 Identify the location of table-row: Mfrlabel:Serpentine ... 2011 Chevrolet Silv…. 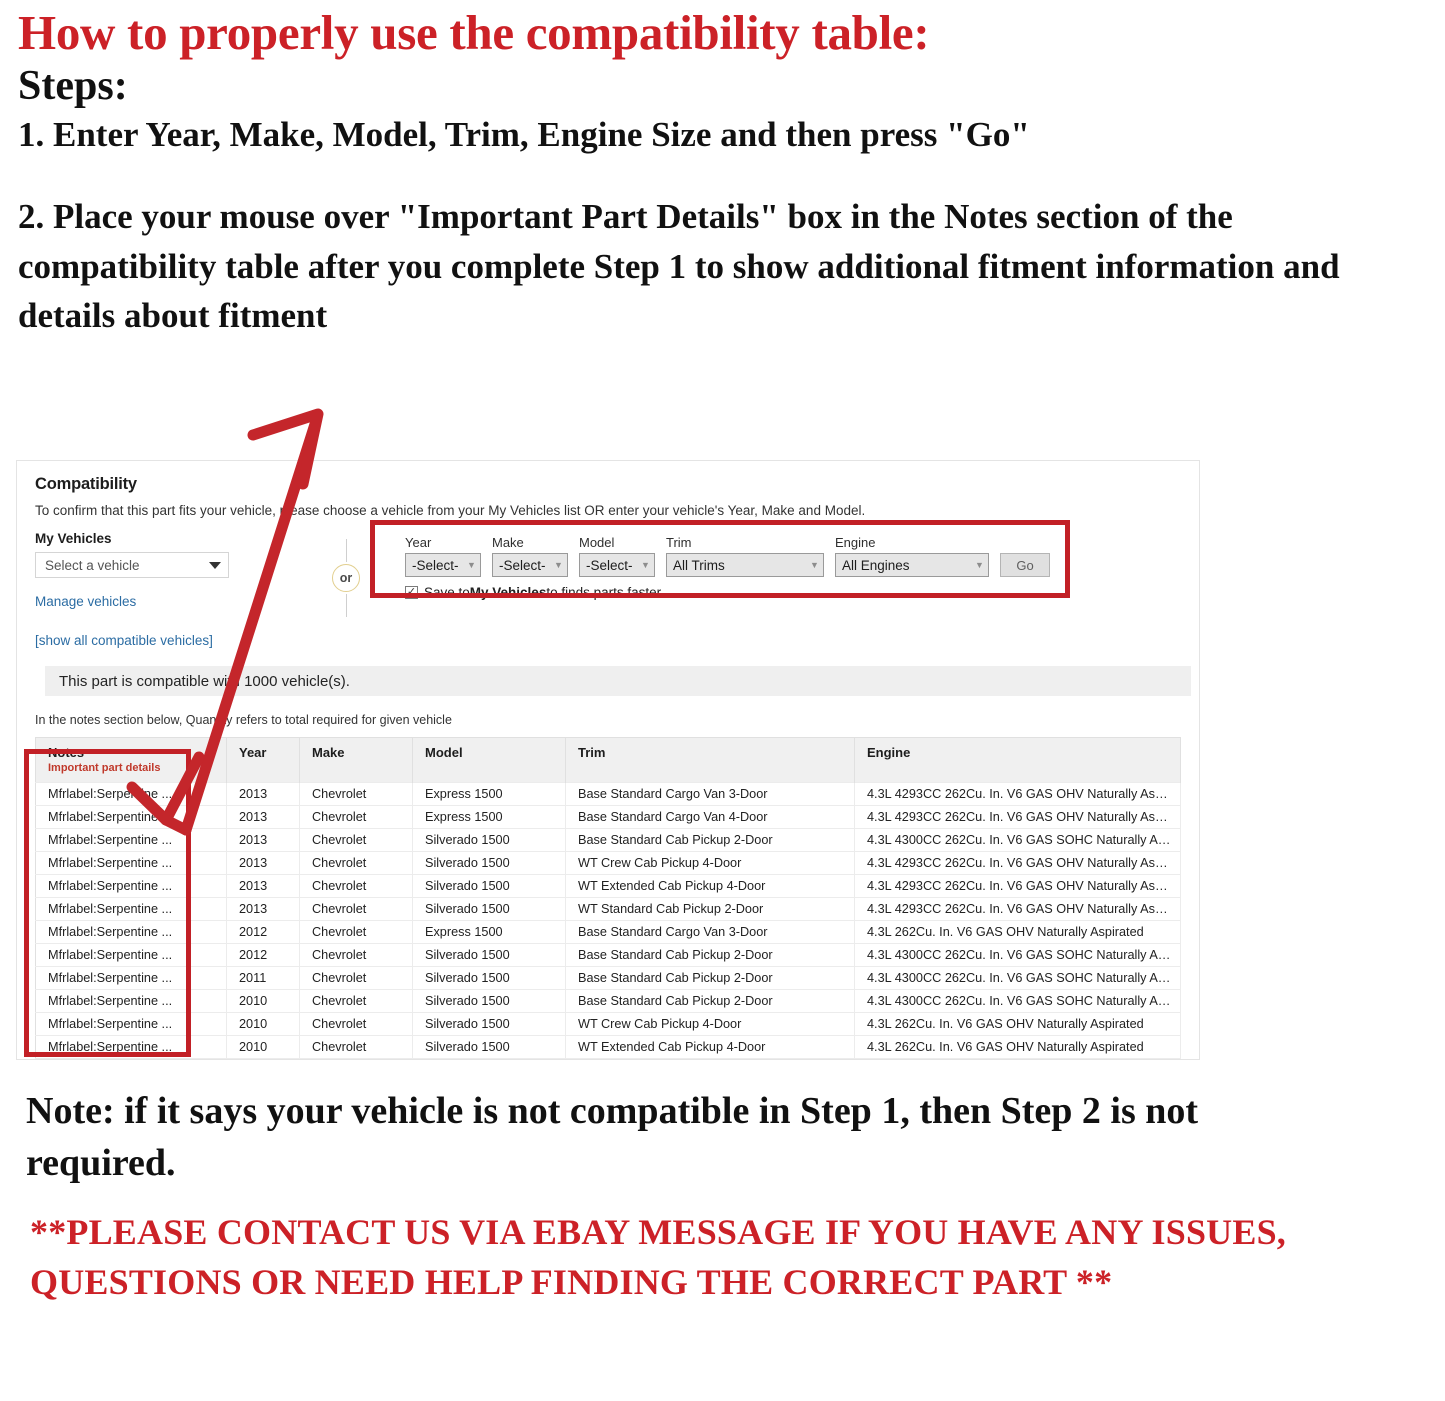
(608, 978).